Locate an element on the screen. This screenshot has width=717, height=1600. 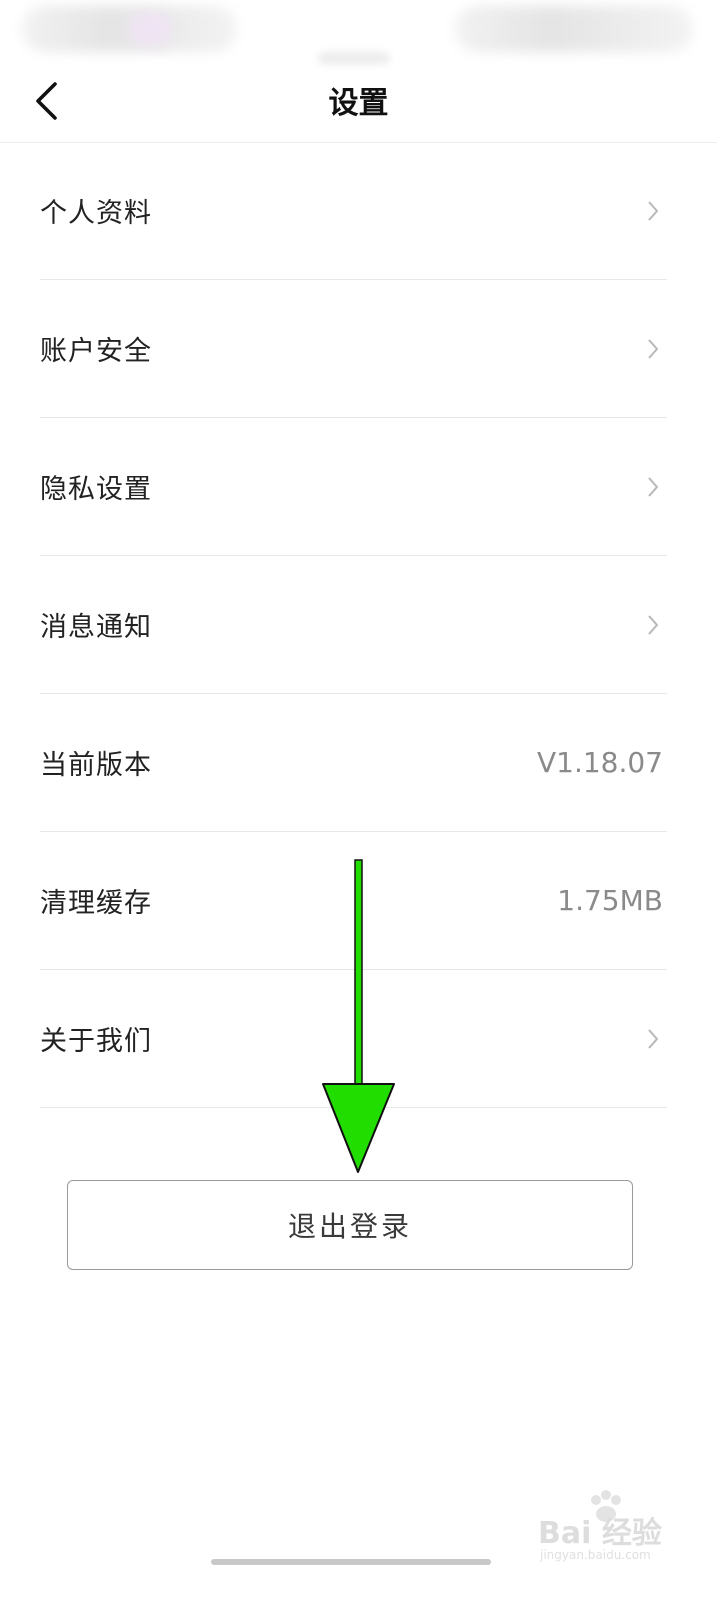
home-indicator is located at coordinates (351, 1562).